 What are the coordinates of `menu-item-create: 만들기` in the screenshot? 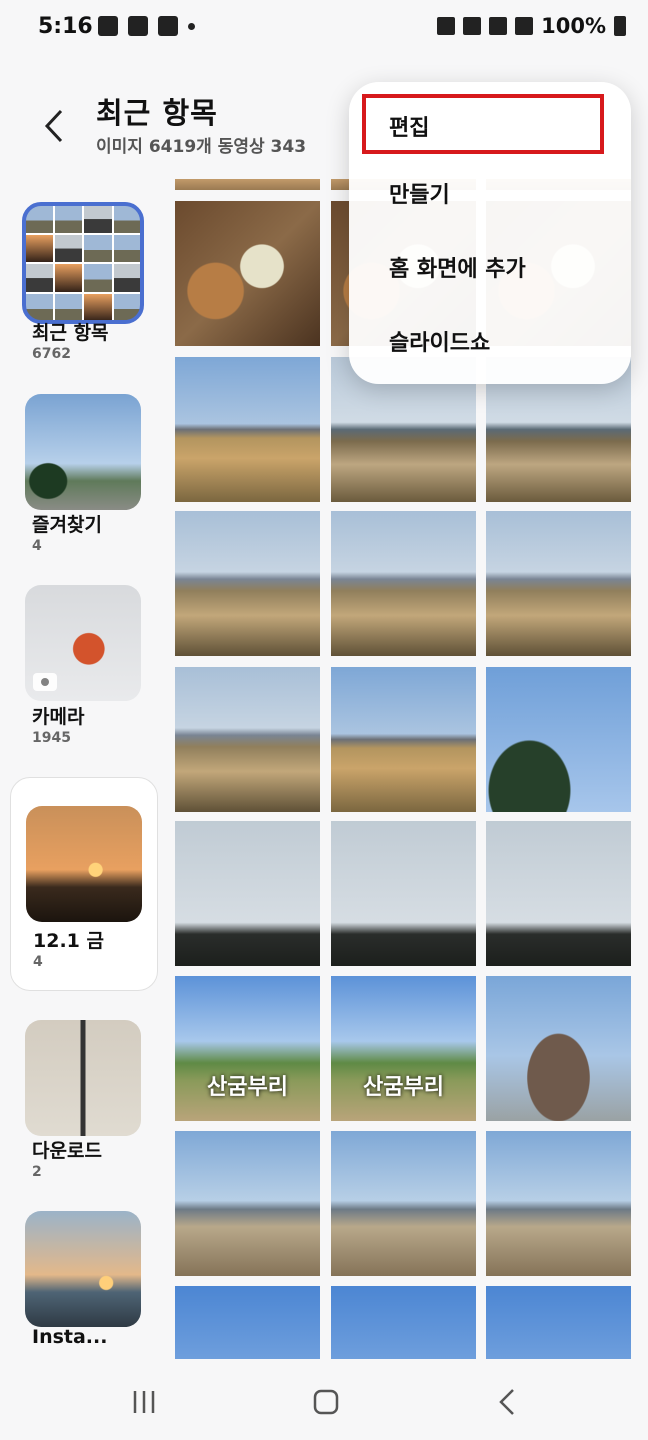 It's located at (419, 193).